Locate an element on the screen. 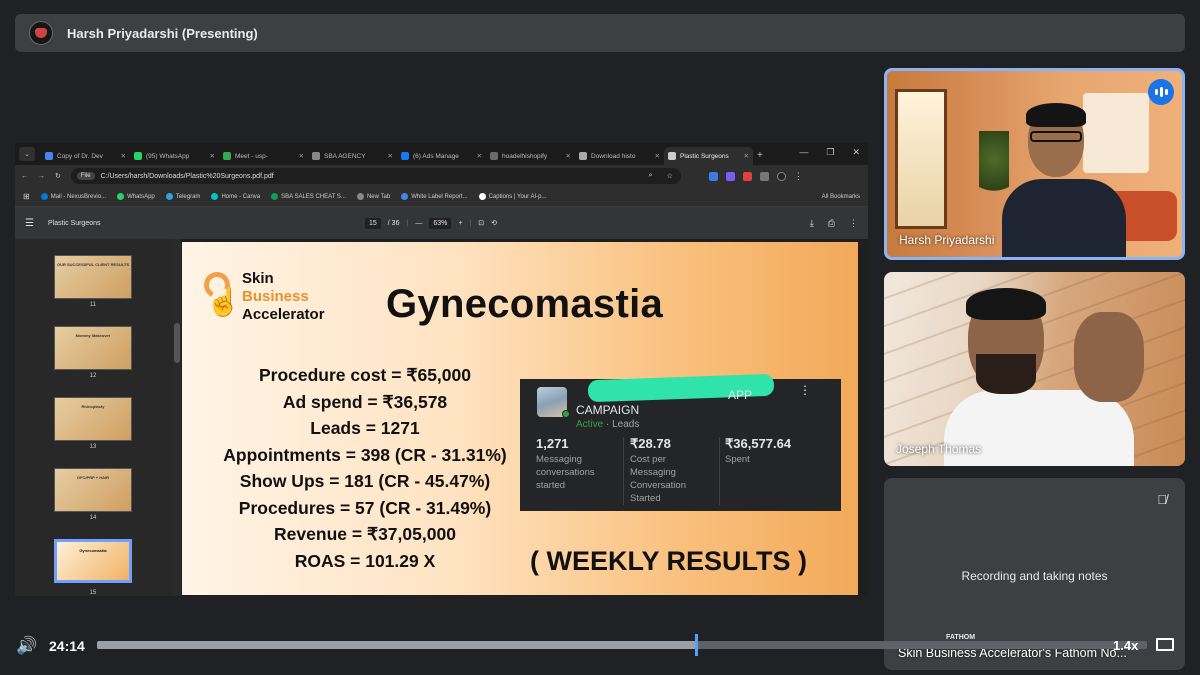 The width and height of the screenshot is (1200, 675). tab-search-button: ⌄ is located at coordinates (27, 154).